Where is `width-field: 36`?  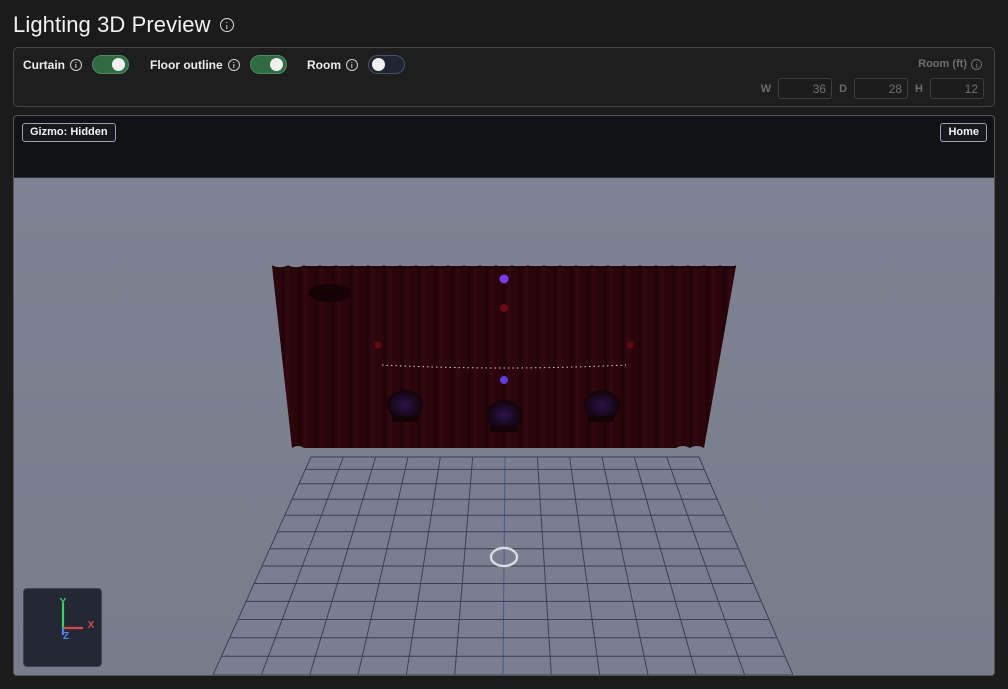
width-field: 36 is located at coordinates (805, 88).